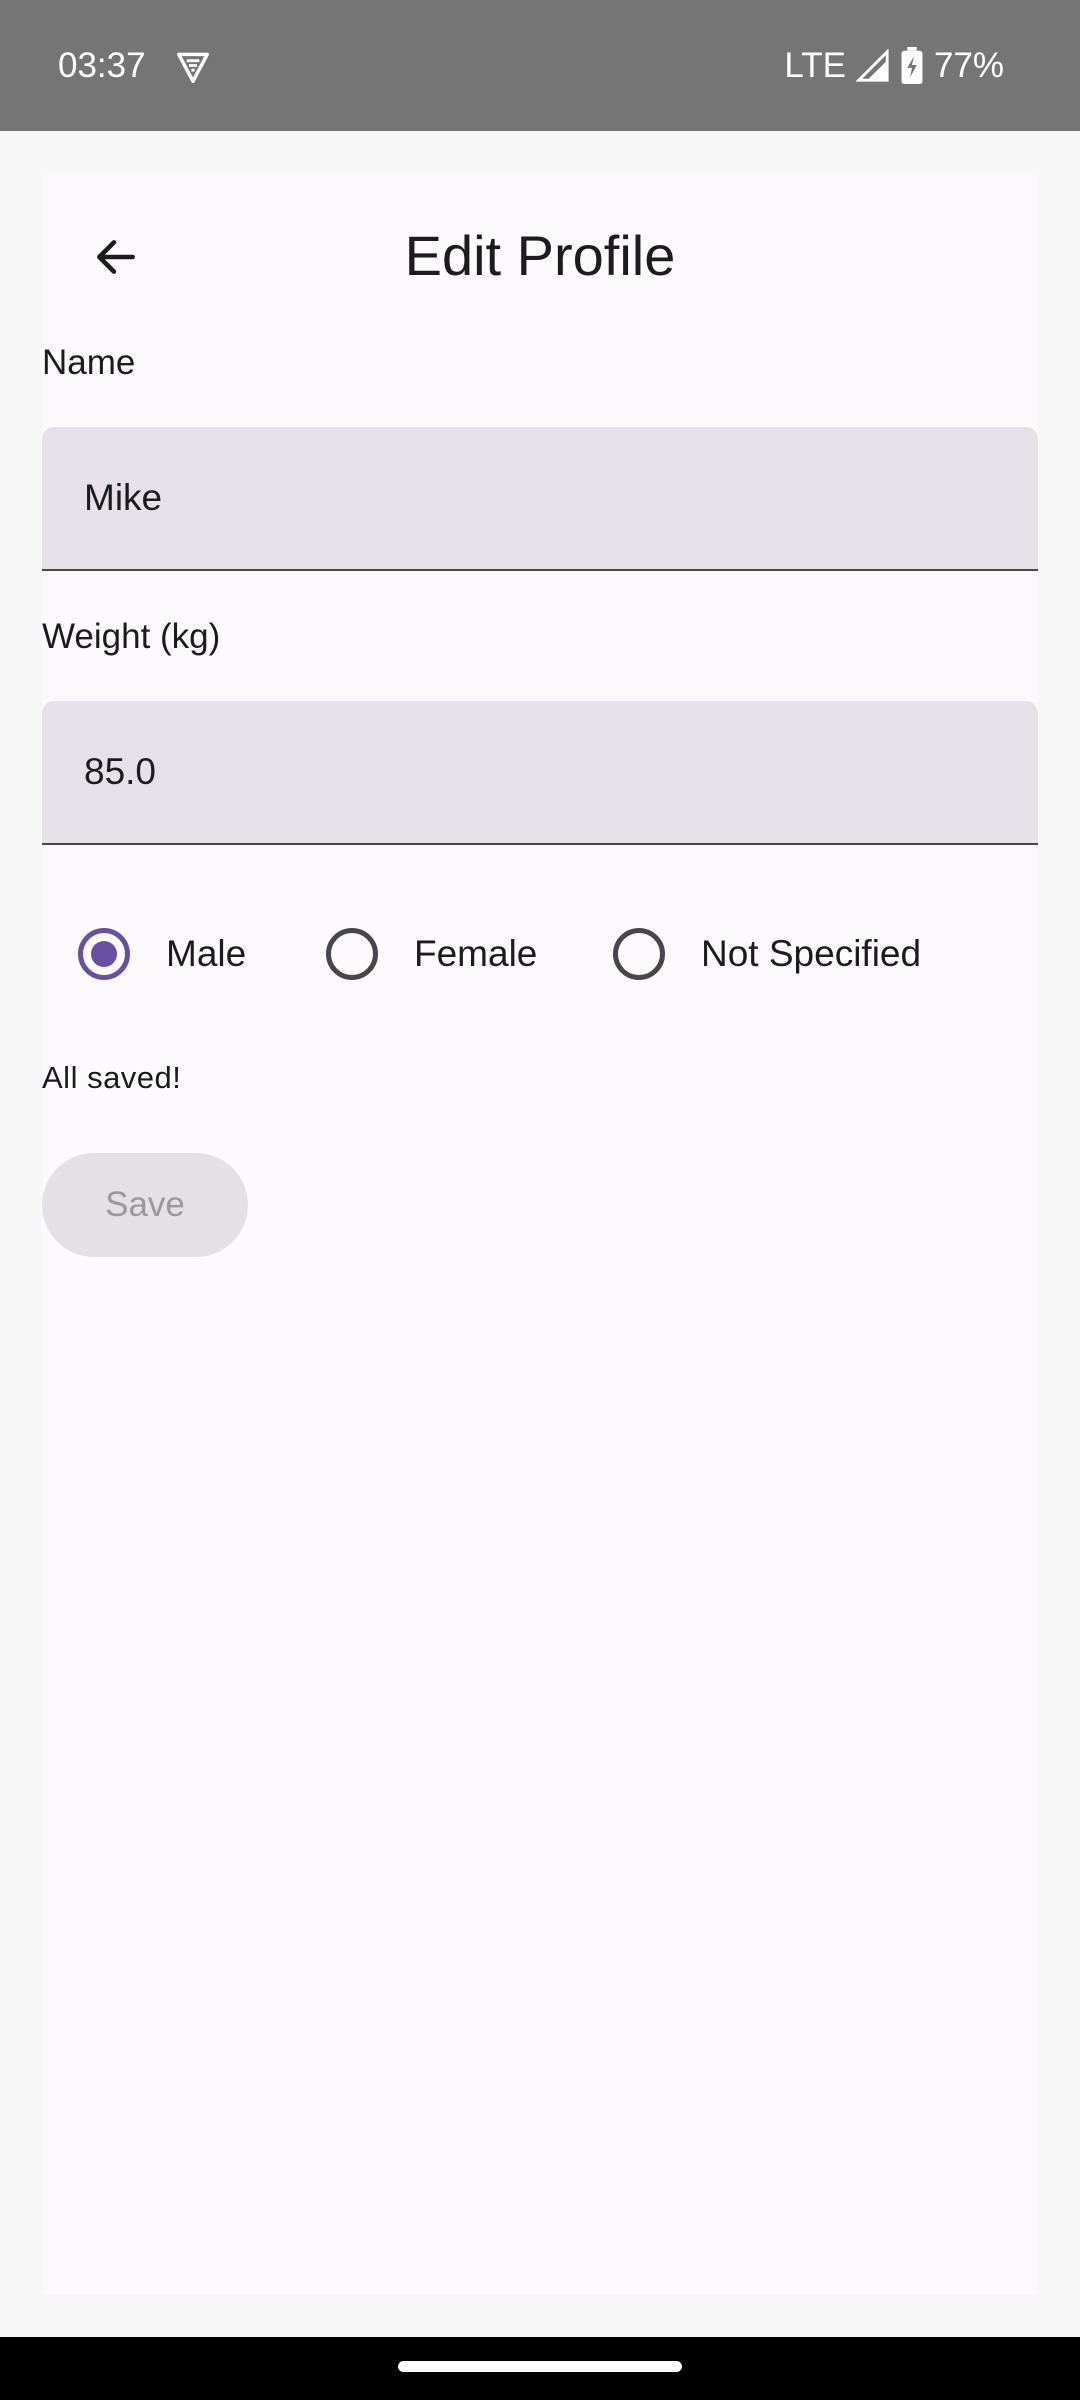 The width and height of the screenshot is (1080, 2400). What do you see at coordinates (540, 65) in the screenshot?
I see `status-bar: 03:37 LTE 77%` at bounding box center [540, 65].